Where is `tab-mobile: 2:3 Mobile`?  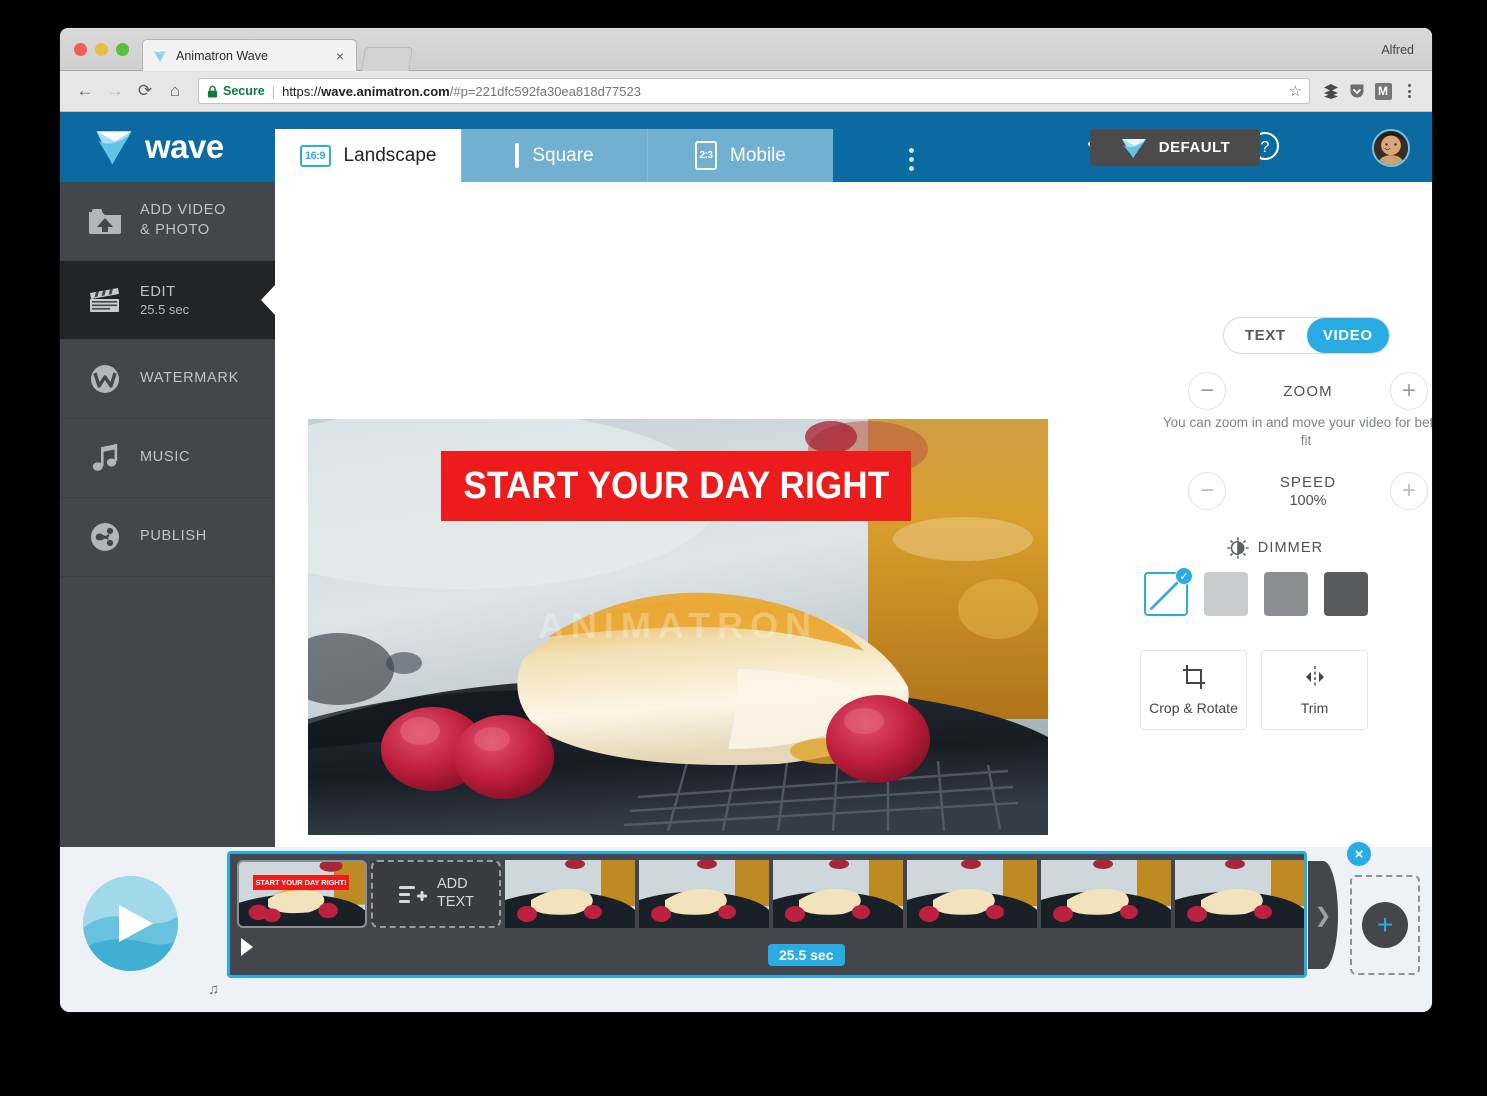 tab-mobile: 2:3 Mobile is located at coordinates (740, 155).